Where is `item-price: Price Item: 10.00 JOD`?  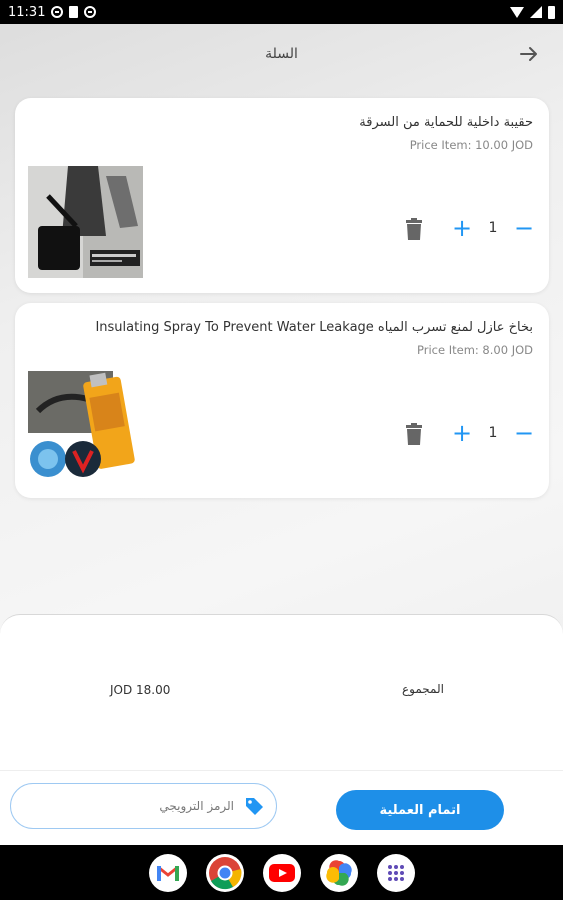 item-price: Price Item: 10.00 JOD is located at coordinates (471, 145).